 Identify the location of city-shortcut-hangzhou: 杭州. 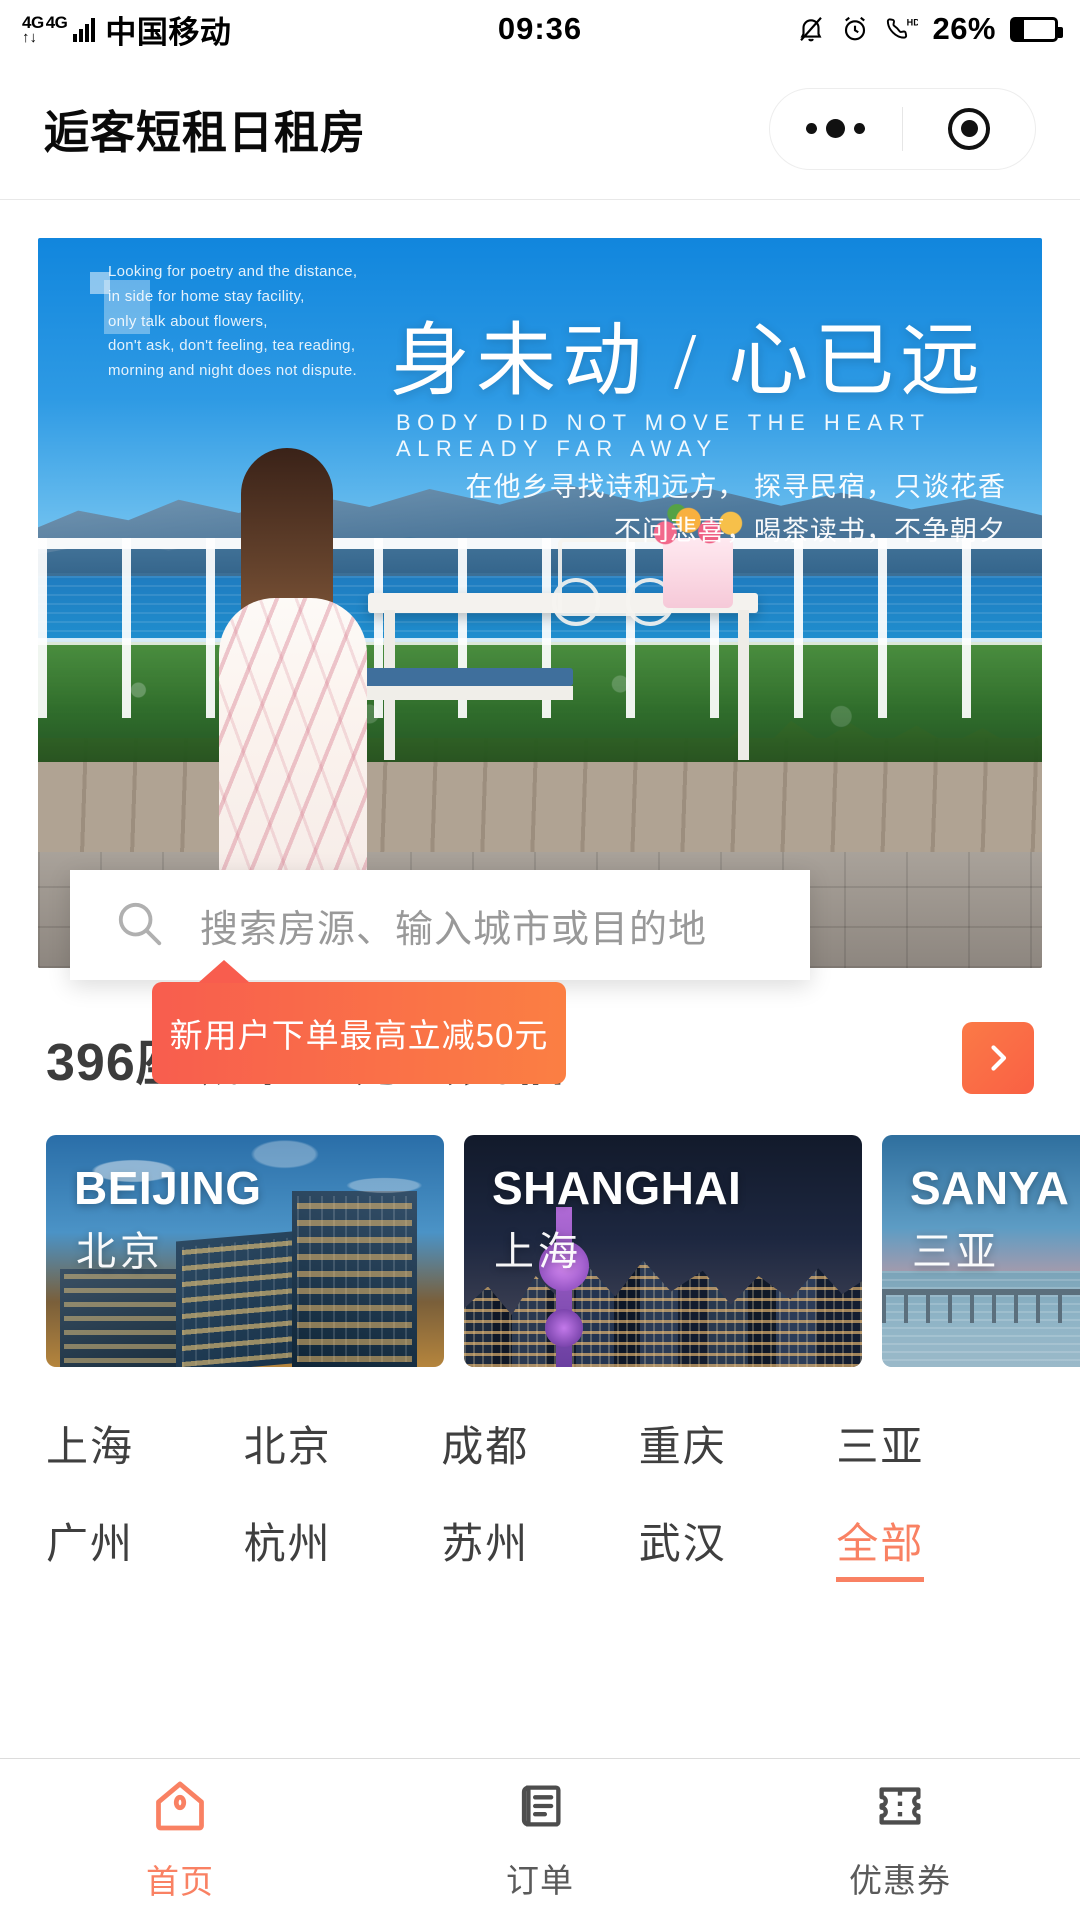
(343, 1540).